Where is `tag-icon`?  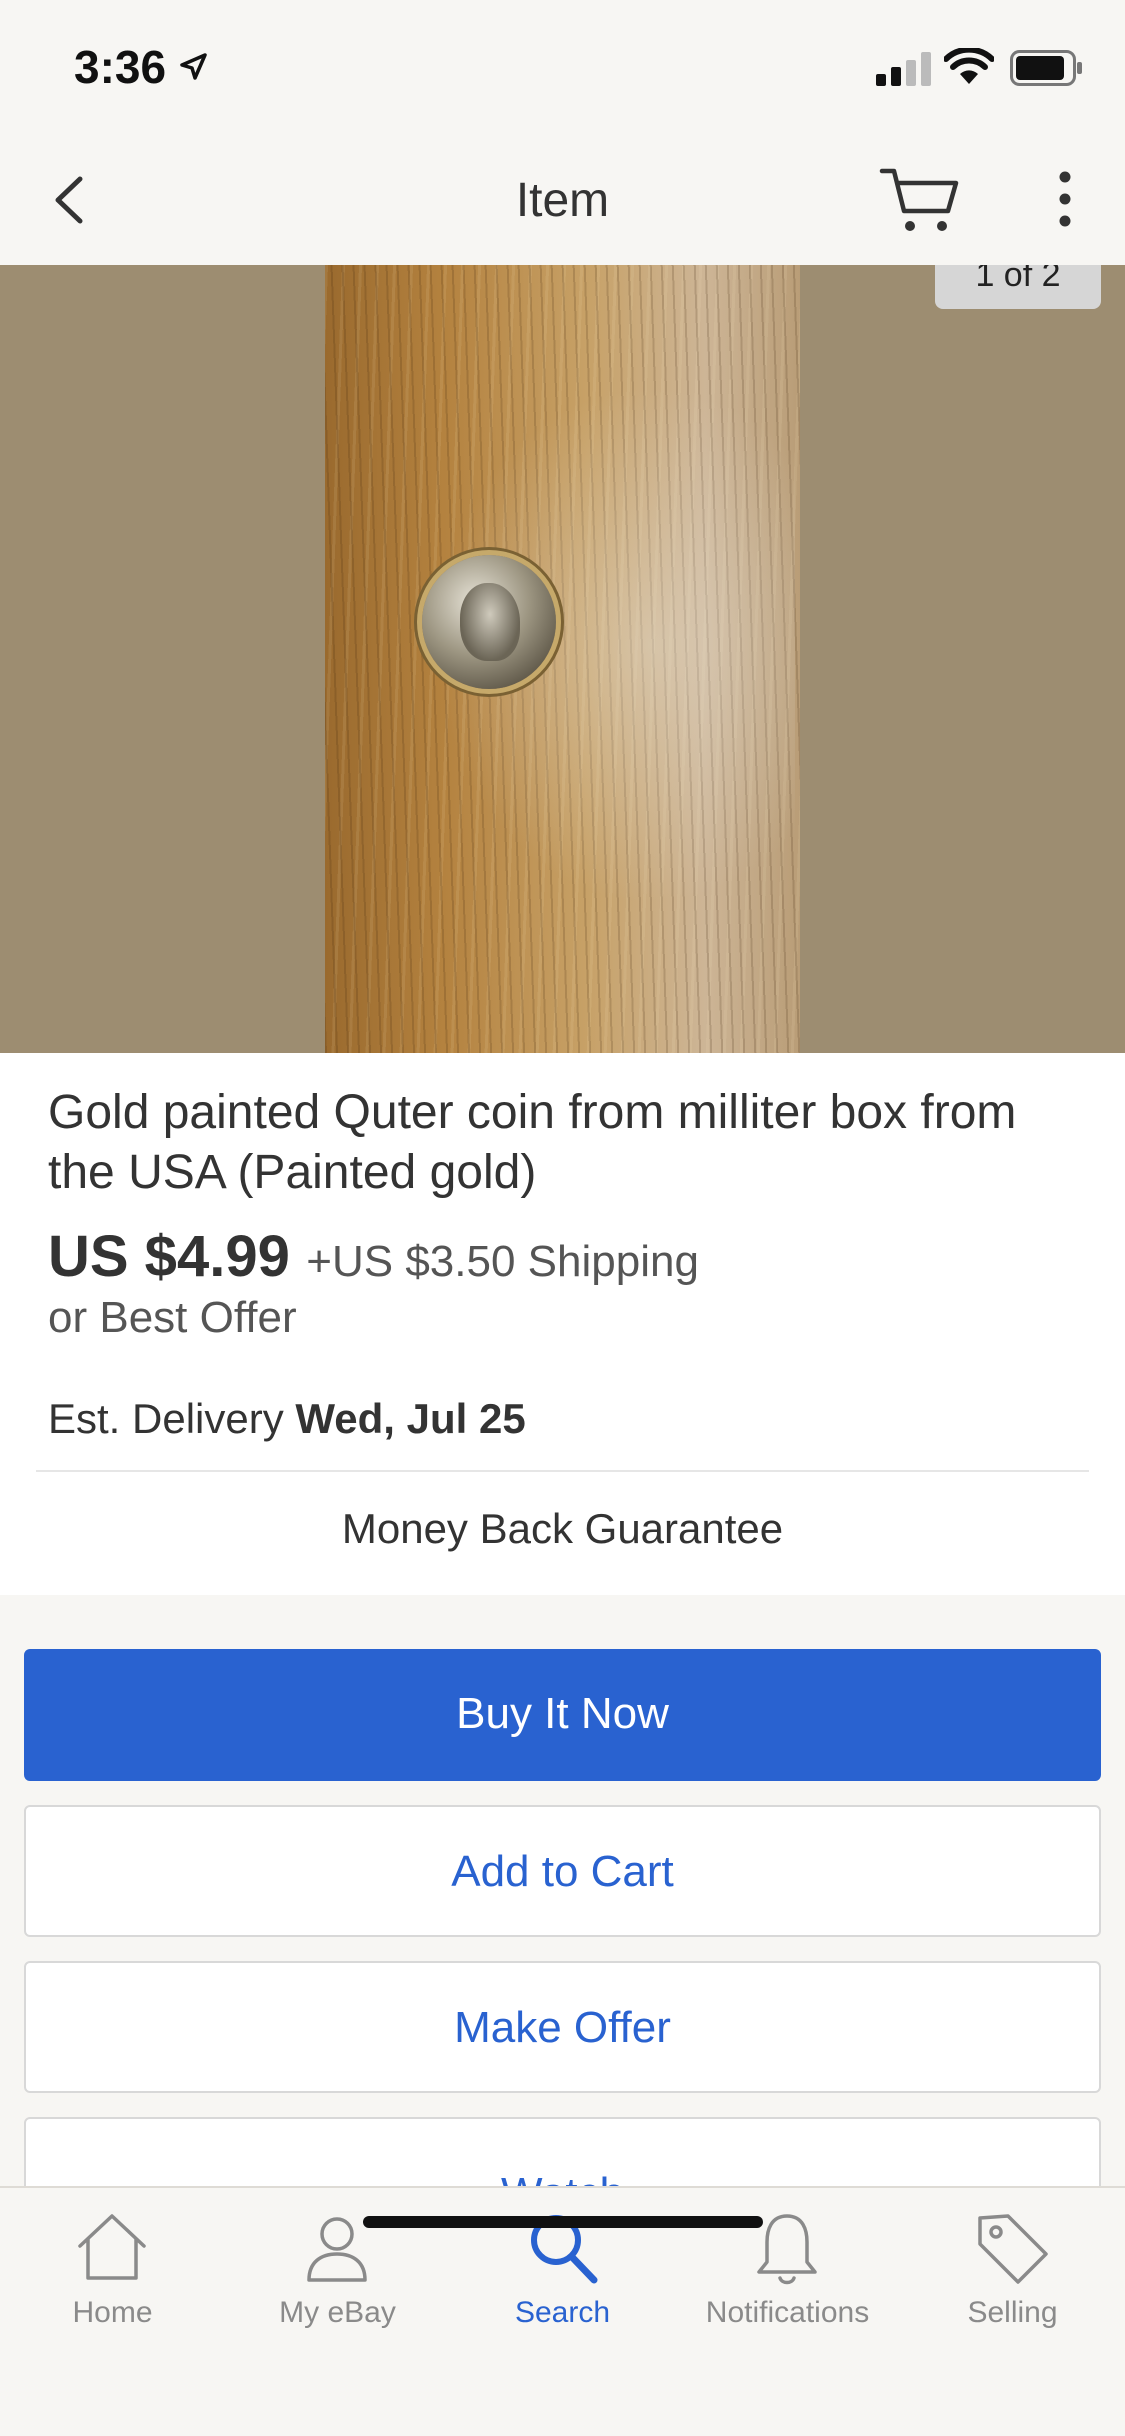 tag-icon is located at coordinates (1013, 2249).